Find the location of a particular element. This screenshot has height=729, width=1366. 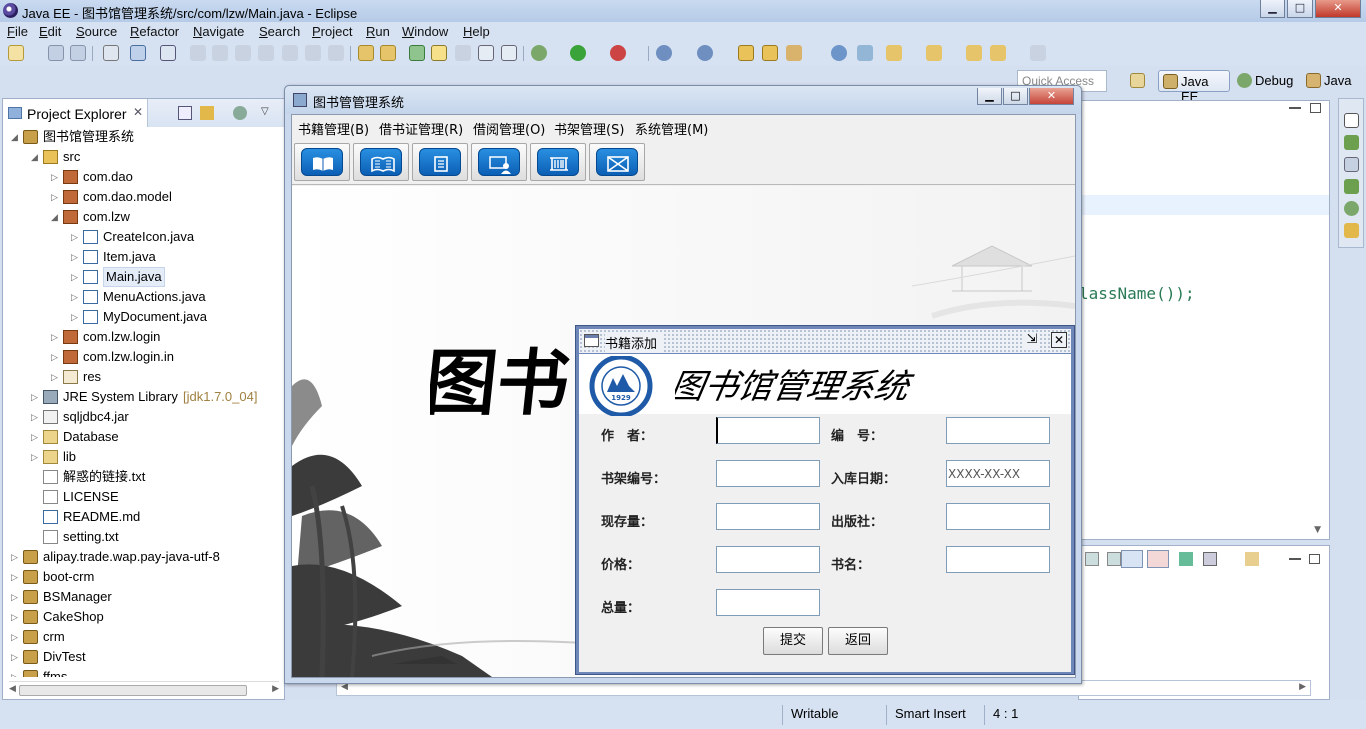

menu-shelf-management: 书架管理(S) is located at coordinates (589, 128).